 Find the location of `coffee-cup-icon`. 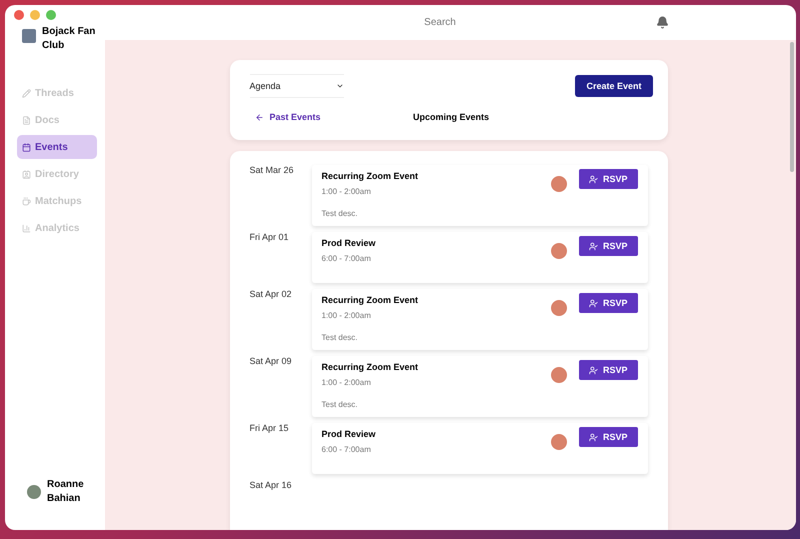

coffee-cup-icon is located at coordinates (26, 201).